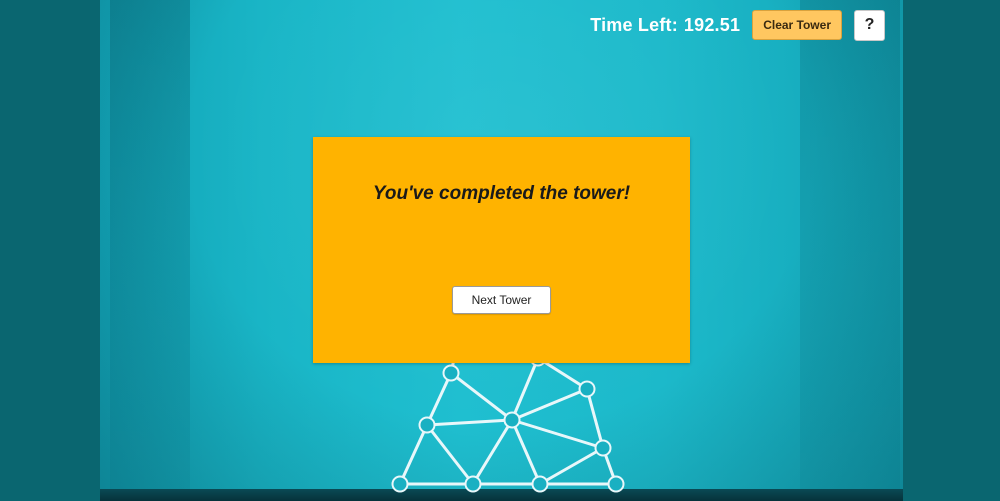 This screenshot has height=501, width=1000. I want to click on hud: Time Left: 192.51 Clear Tower ?, so click(737, 25).